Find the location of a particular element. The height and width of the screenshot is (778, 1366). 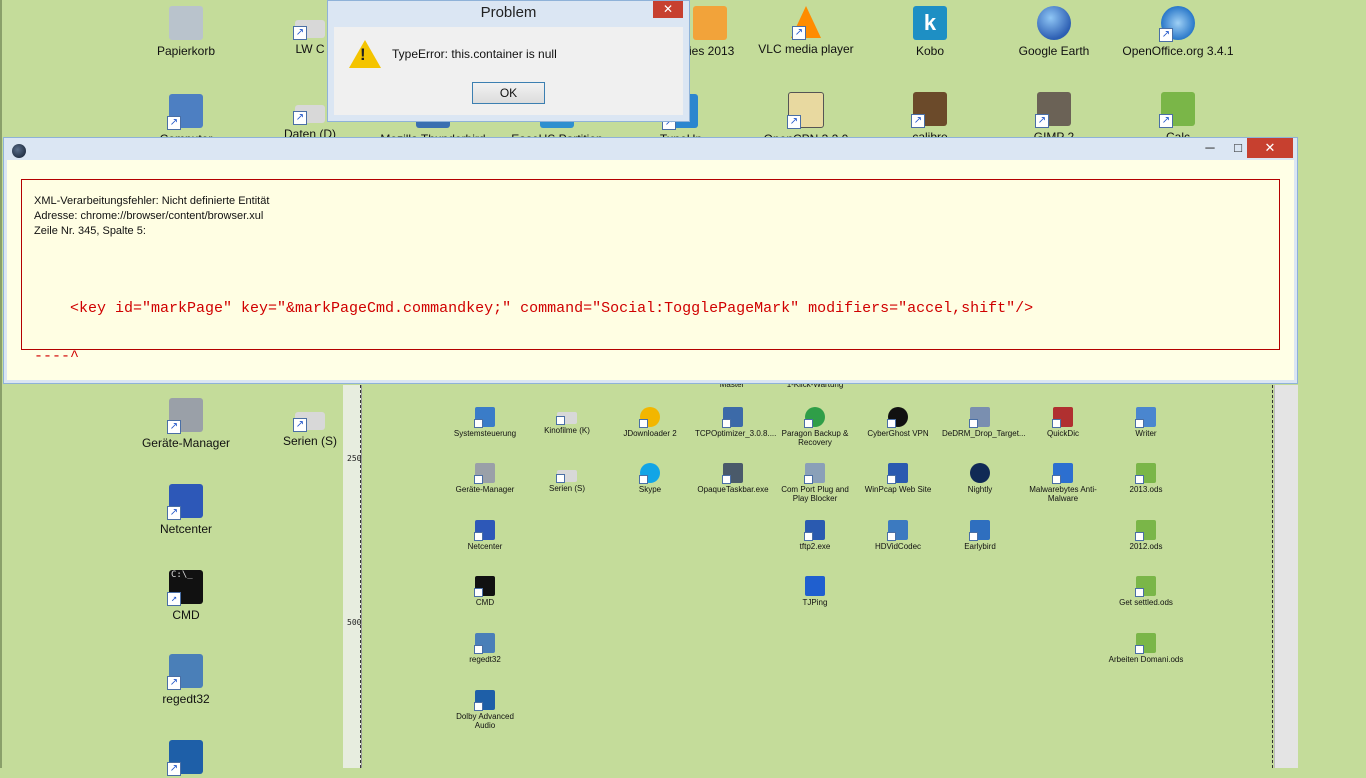

desktop-icon-vlc: ↗ VLC media player is located at coordinates (806, 31).